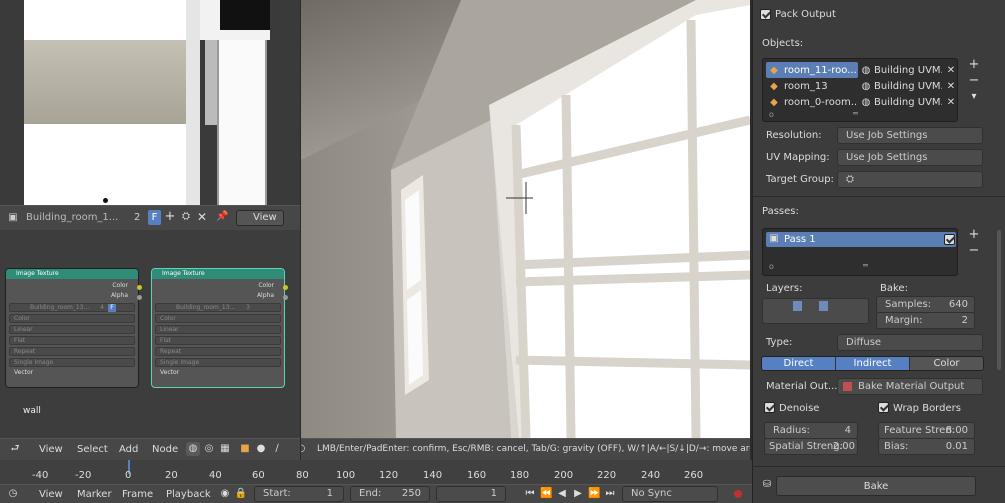 This screenshot has height=503, width=1005. Describe the element at coordinates (170, 217) in the screenshot. I see `new-image-icon: +` at that location.